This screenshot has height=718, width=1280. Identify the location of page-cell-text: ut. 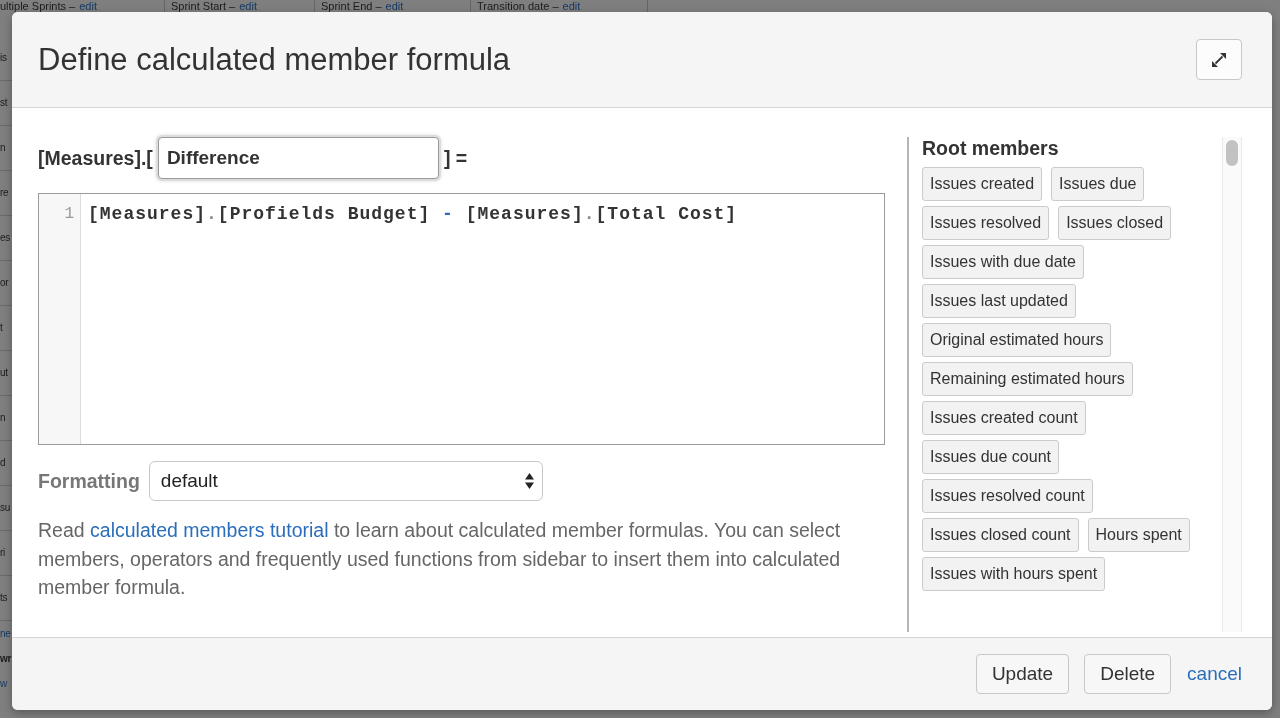
(4, 373).